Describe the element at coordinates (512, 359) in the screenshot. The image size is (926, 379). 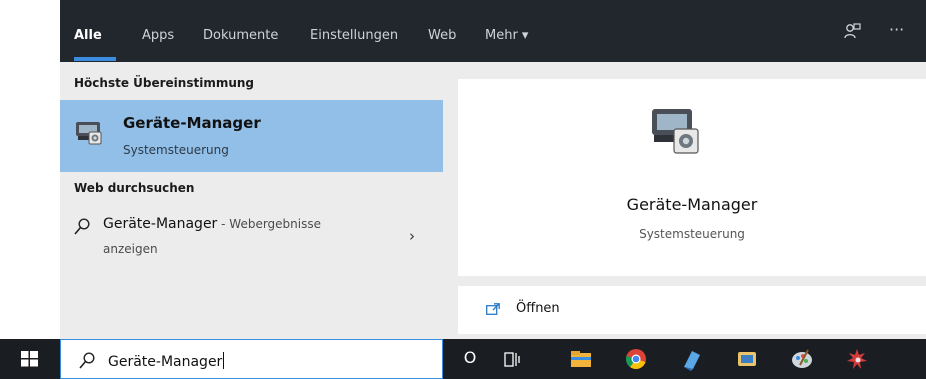
I see `task-view-icon` at that location.